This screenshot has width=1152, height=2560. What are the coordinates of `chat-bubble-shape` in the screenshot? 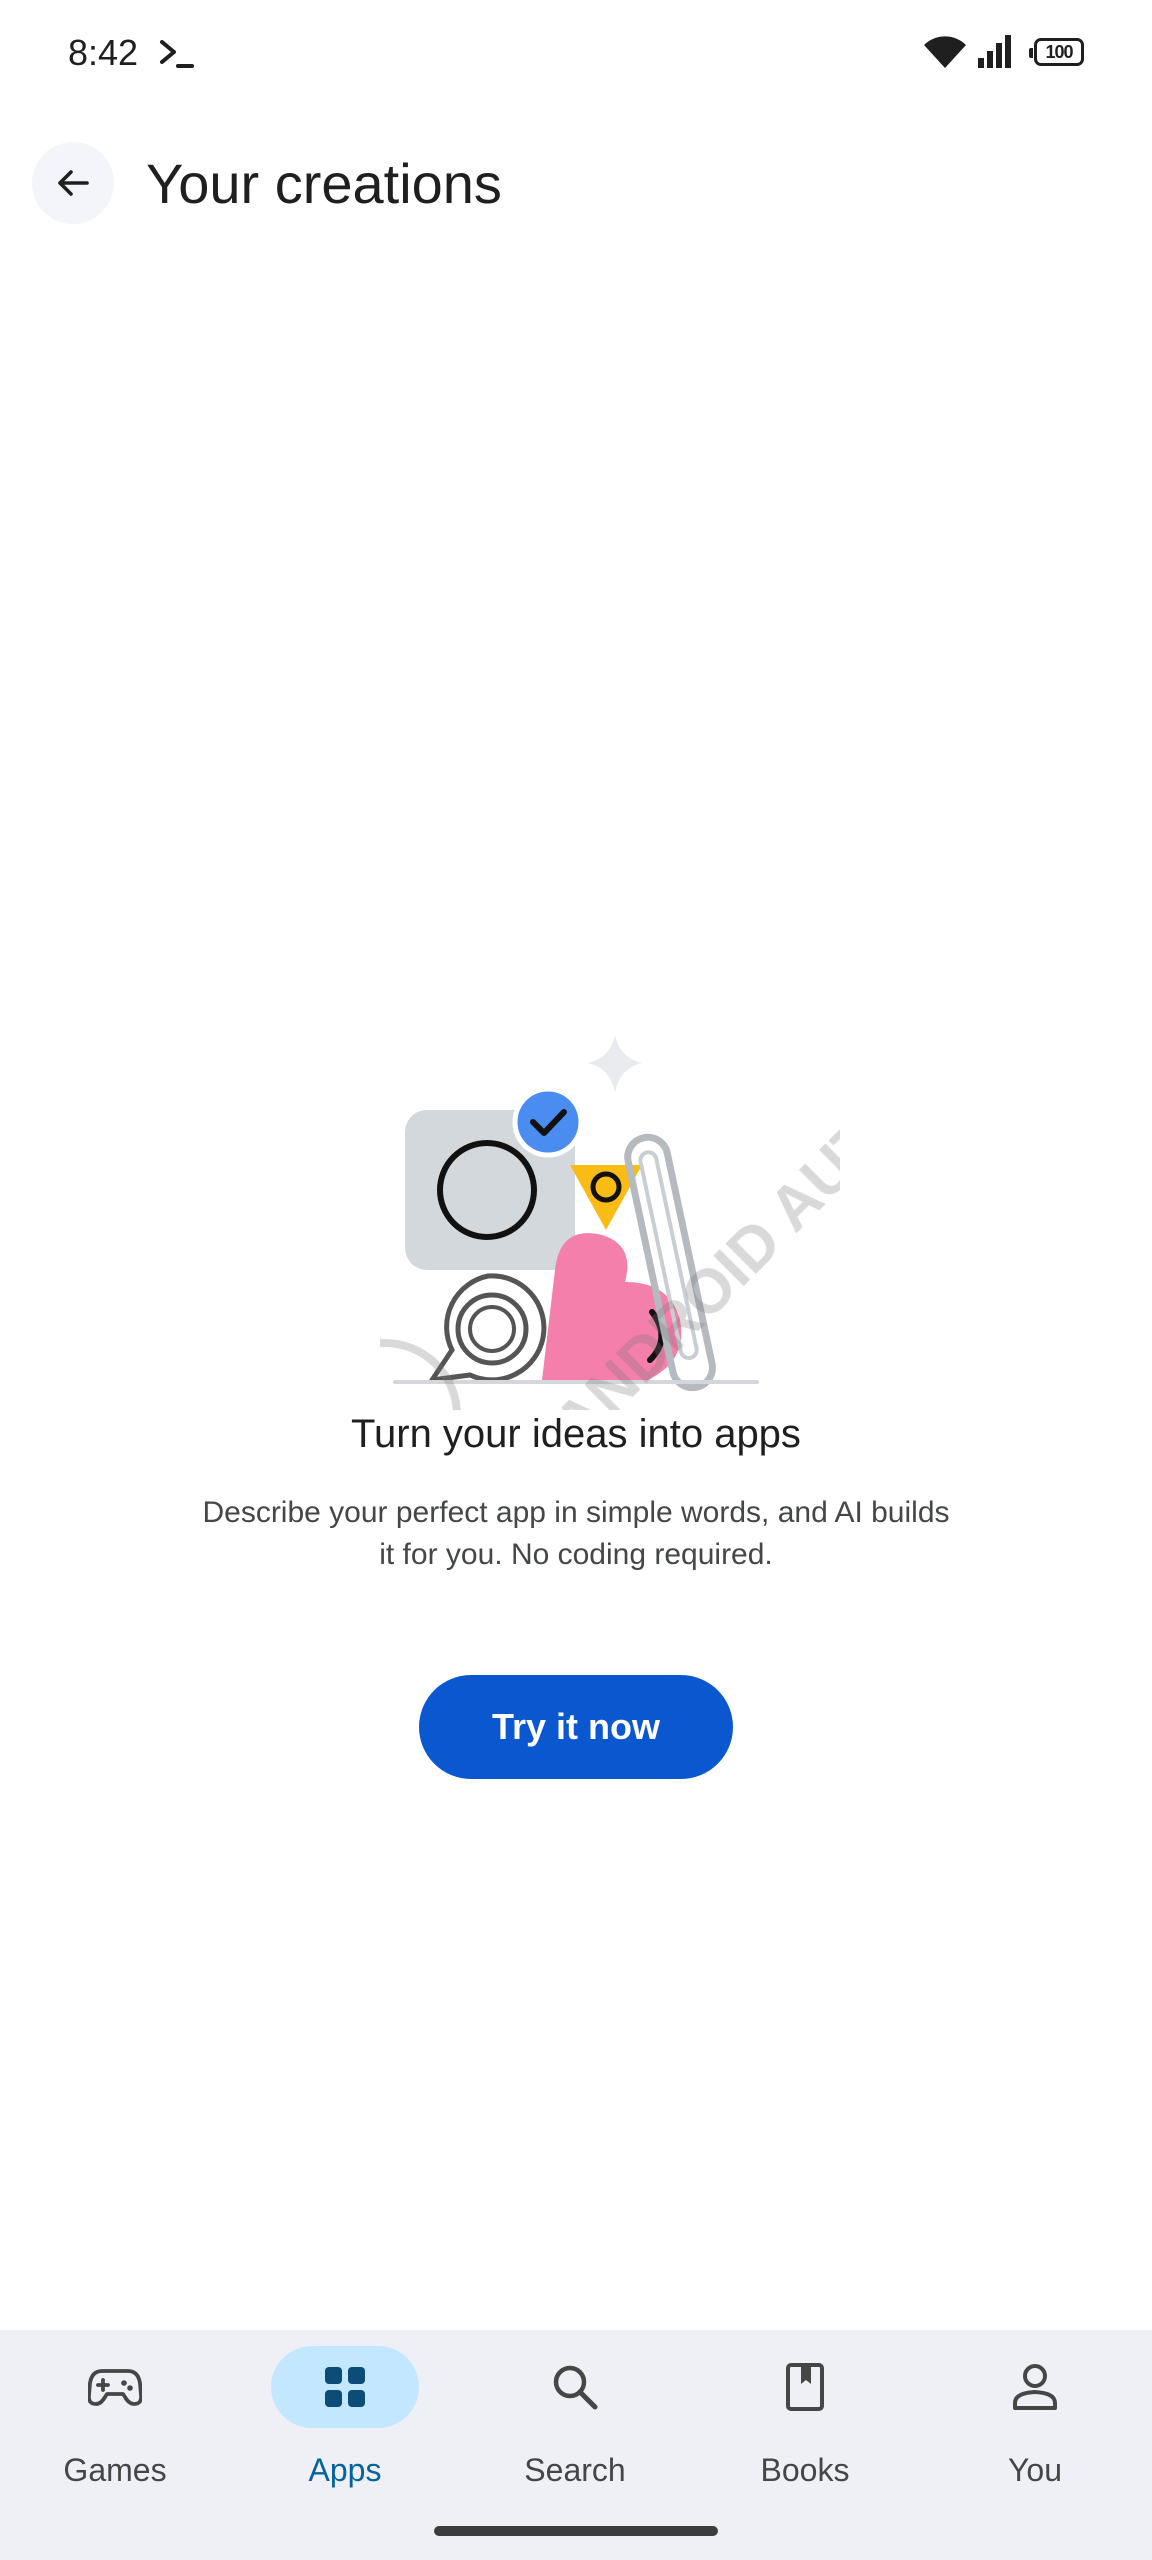 It's located at (486, 1328).